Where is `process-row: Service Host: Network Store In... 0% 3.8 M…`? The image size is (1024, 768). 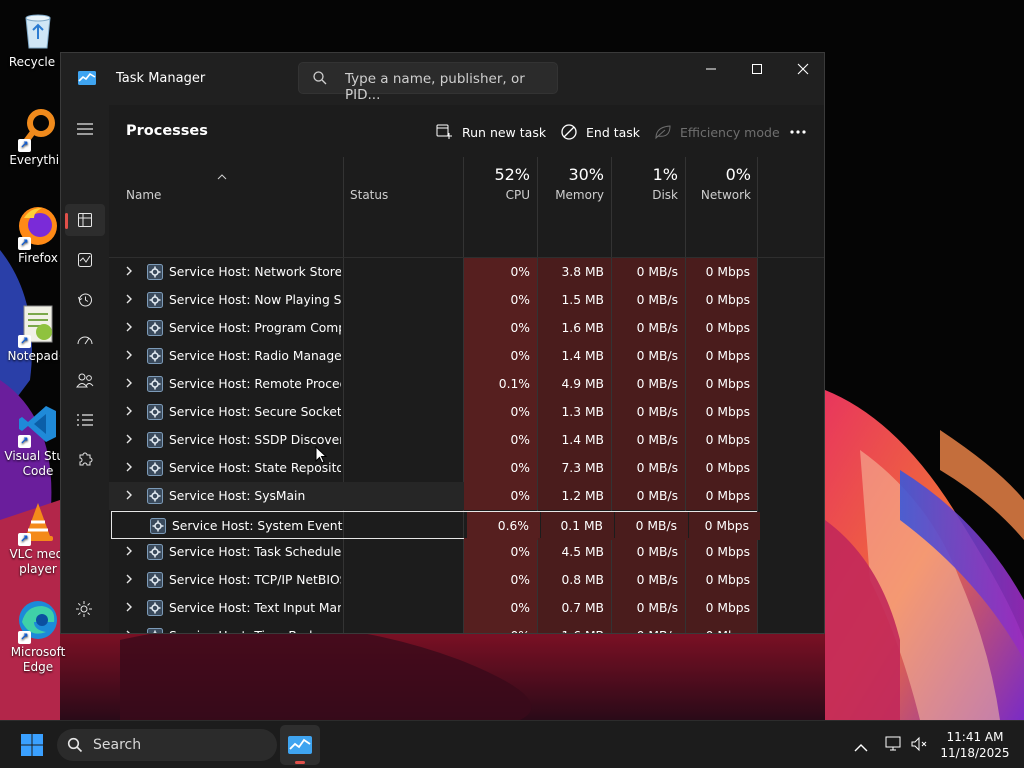 process-row: Service Host: Network Store In... 0% 3.8 M… is located at coordinates (433, 272).